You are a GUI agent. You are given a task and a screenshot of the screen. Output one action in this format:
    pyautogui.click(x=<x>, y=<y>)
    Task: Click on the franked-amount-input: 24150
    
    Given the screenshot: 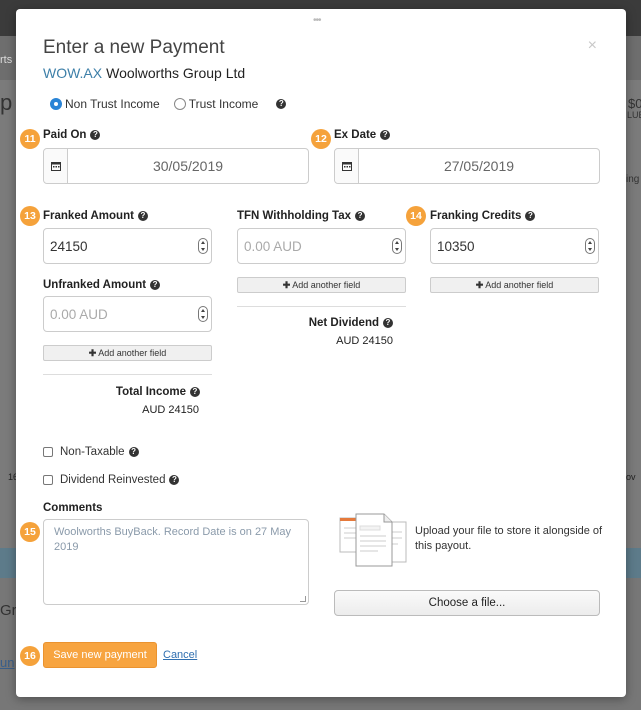 What is the action you would take?
    pyautogui.click(x=127, y=246)
    